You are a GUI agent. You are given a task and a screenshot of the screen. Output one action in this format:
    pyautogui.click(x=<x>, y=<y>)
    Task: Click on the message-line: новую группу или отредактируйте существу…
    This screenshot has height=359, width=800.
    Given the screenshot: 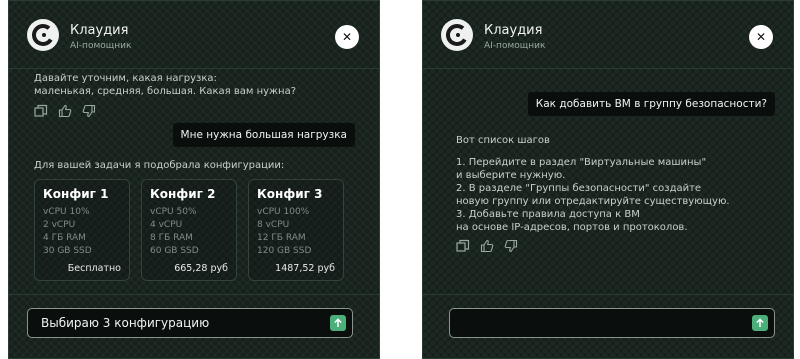 What is the action you would take?
    pyautogui.click(x=593, y=201)
    